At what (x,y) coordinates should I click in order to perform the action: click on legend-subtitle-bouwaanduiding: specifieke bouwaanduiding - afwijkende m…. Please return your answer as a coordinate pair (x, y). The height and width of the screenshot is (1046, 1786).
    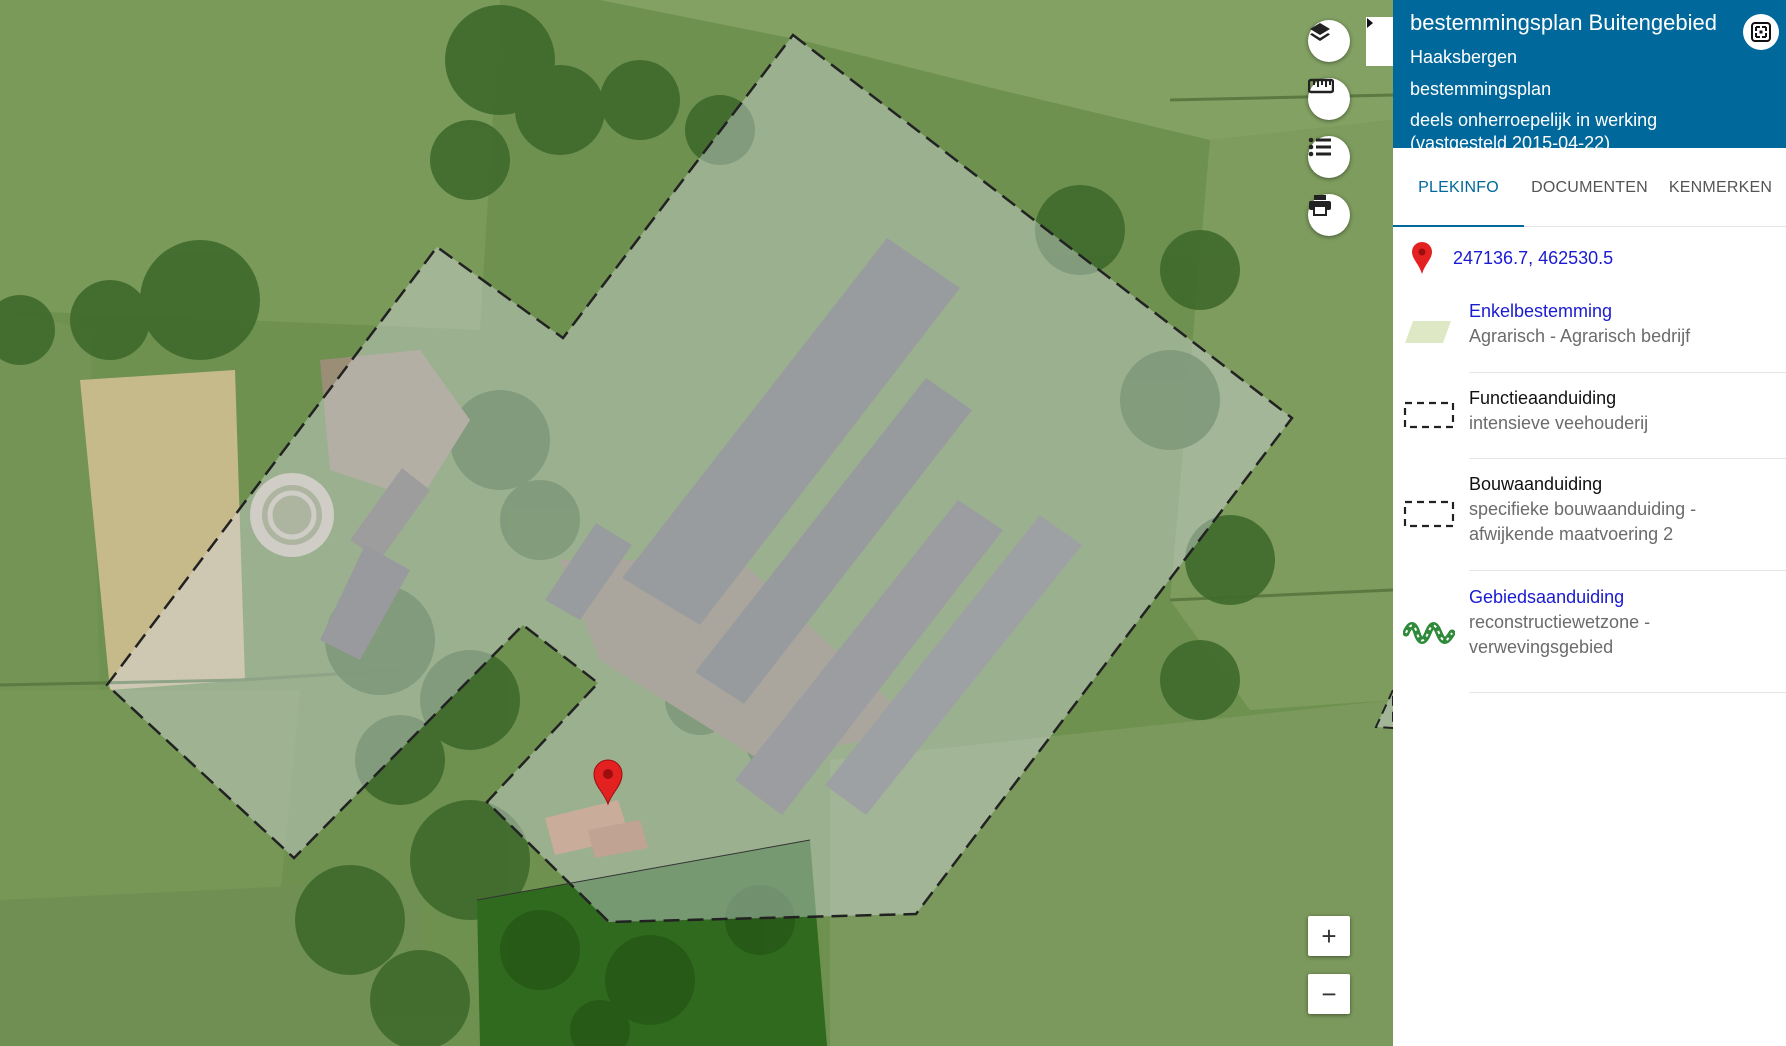
    Looking at the image, I should click on (1583, 521).